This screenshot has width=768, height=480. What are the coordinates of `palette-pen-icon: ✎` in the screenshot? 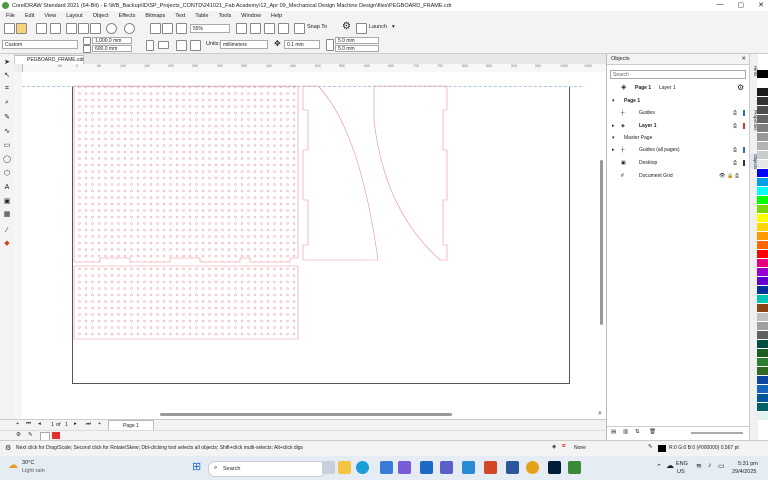 It's located at (30, 435).